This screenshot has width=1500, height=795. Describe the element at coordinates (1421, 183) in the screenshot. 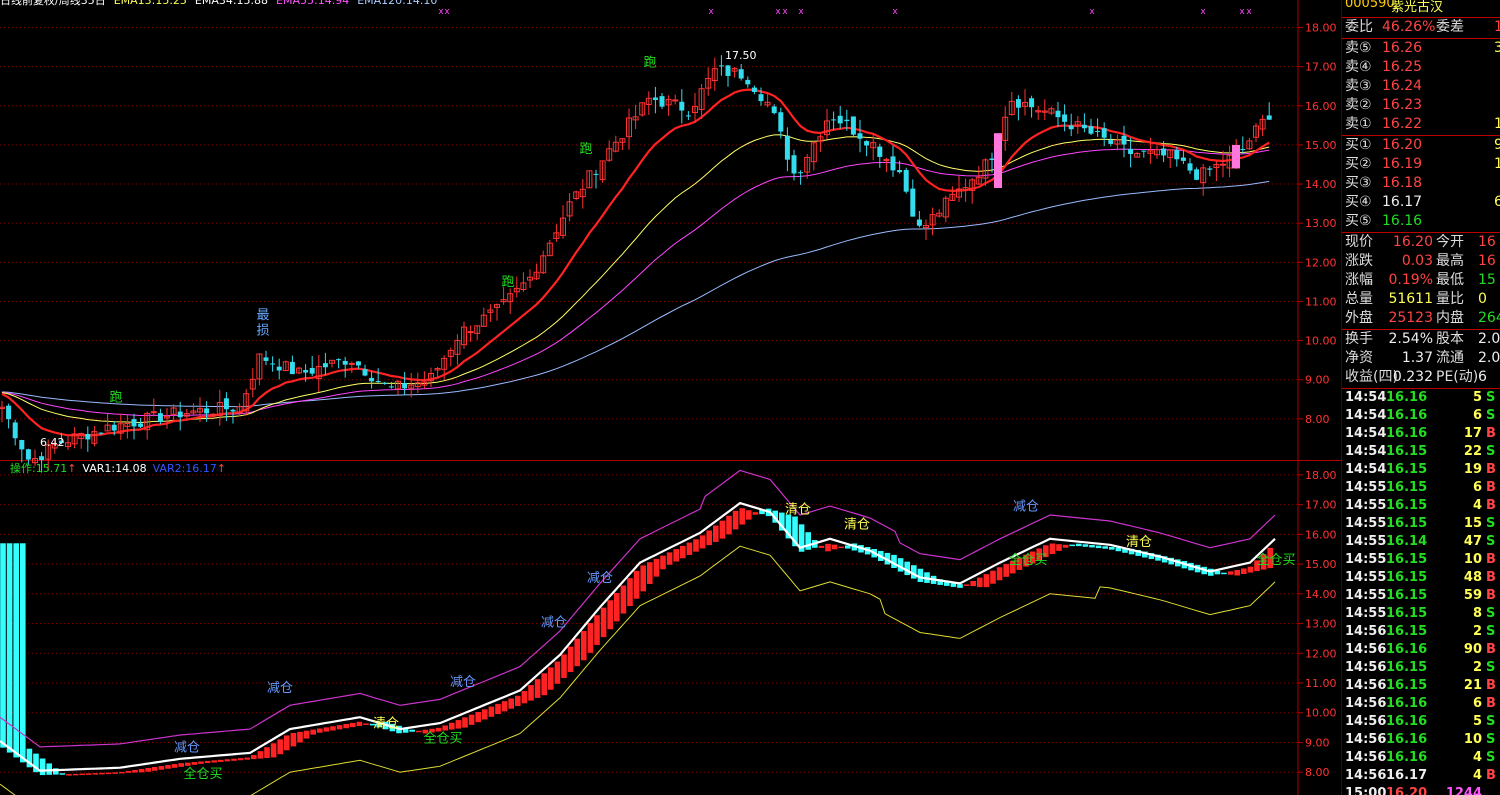

I see `bid-row: 买③ 16.18` at that location.